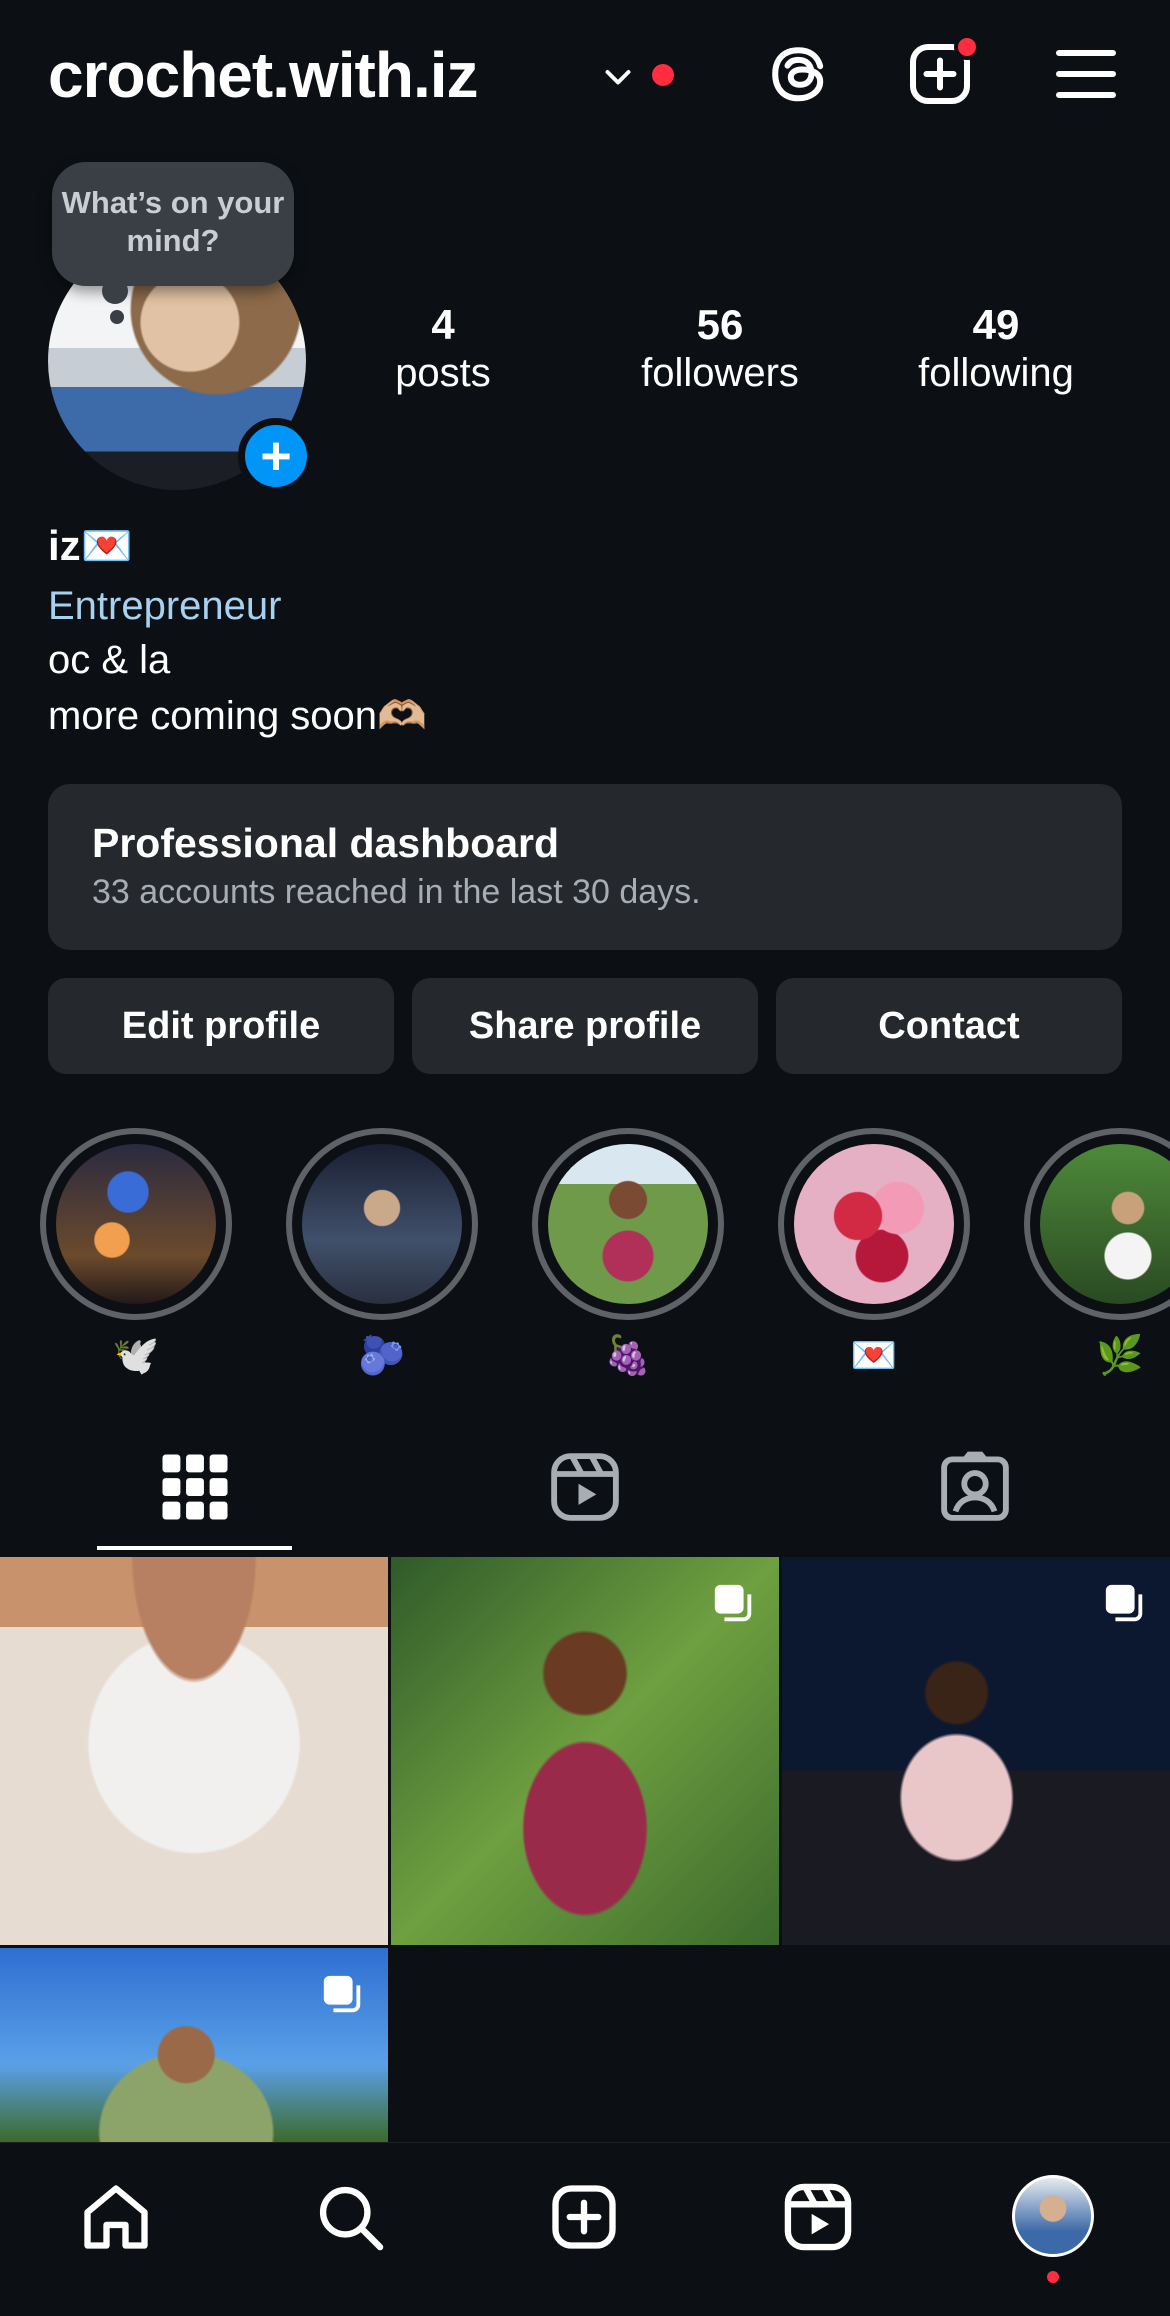  Describe the element at coordinates (173, 224) in the screenshot. I see `note-bubble: What’s on your mind?` at that location.